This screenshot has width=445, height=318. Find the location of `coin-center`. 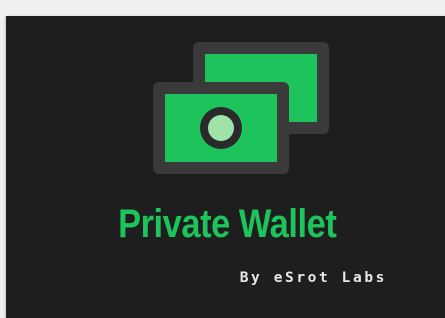

coin-center is located at coordinates (221, 128).